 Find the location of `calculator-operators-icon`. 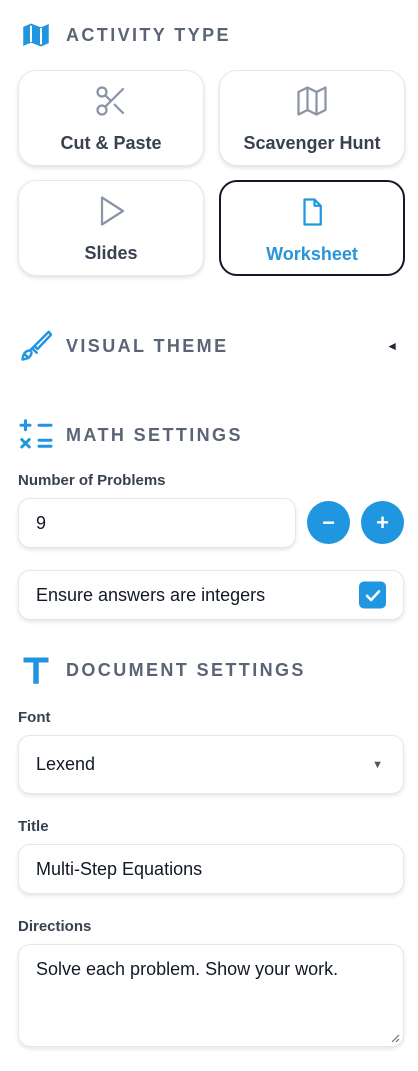

calculator-operators-icon is located at coordinates (36, 435).